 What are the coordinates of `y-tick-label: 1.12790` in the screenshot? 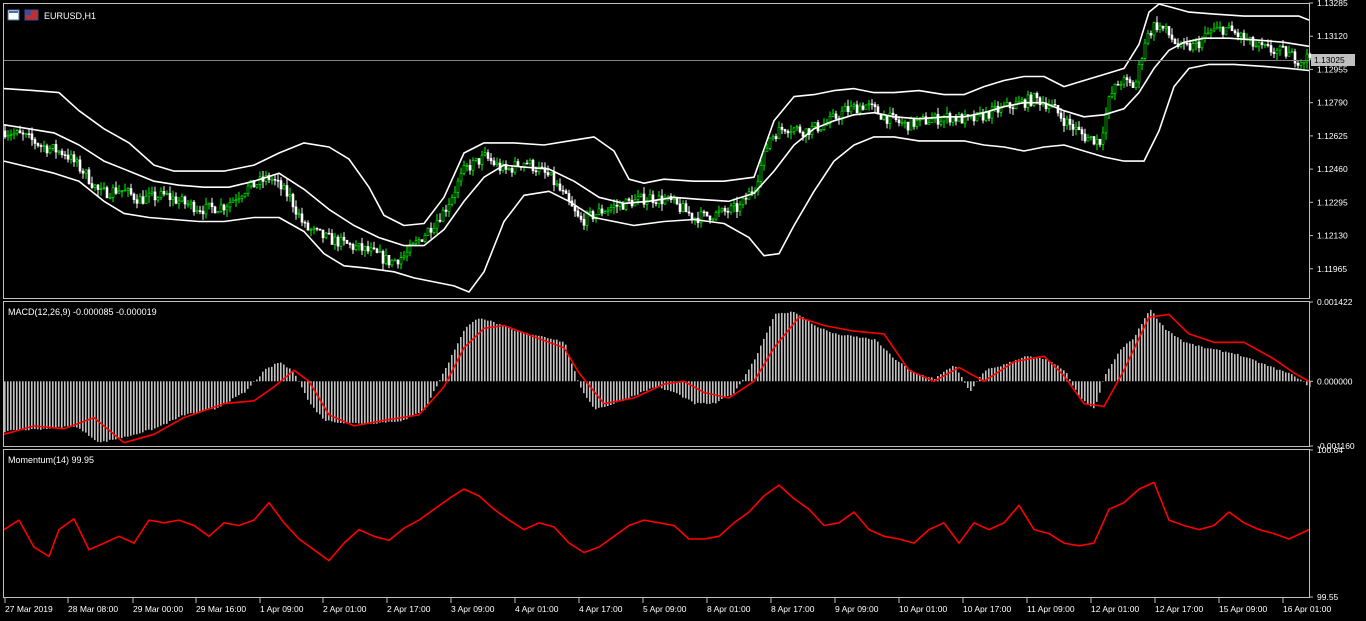 It's located at (1332, 103).